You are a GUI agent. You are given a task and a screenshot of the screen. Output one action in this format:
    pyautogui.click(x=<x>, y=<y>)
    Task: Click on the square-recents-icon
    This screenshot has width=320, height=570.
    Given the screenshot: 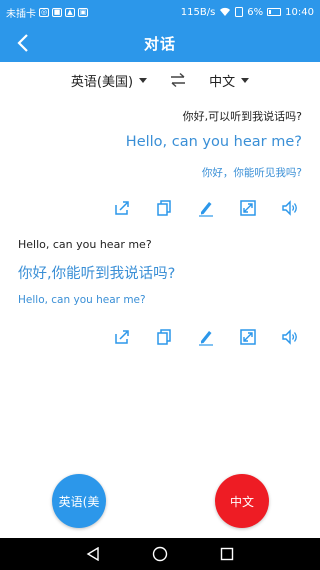 What is the action you would take?
    pyautogui.click(x=227, y=554)
    